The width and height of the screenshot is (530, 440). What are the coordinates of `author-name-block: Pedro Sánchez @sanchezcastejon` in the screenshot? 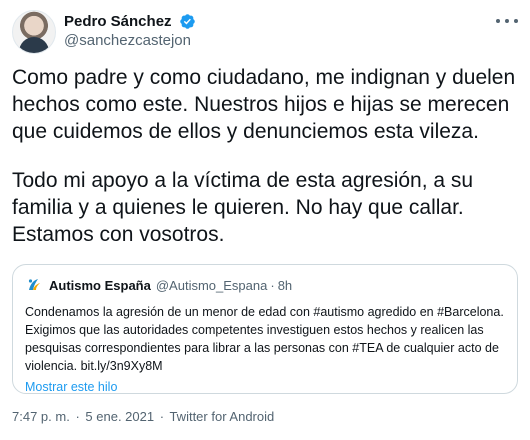 It's located at (130, 31).